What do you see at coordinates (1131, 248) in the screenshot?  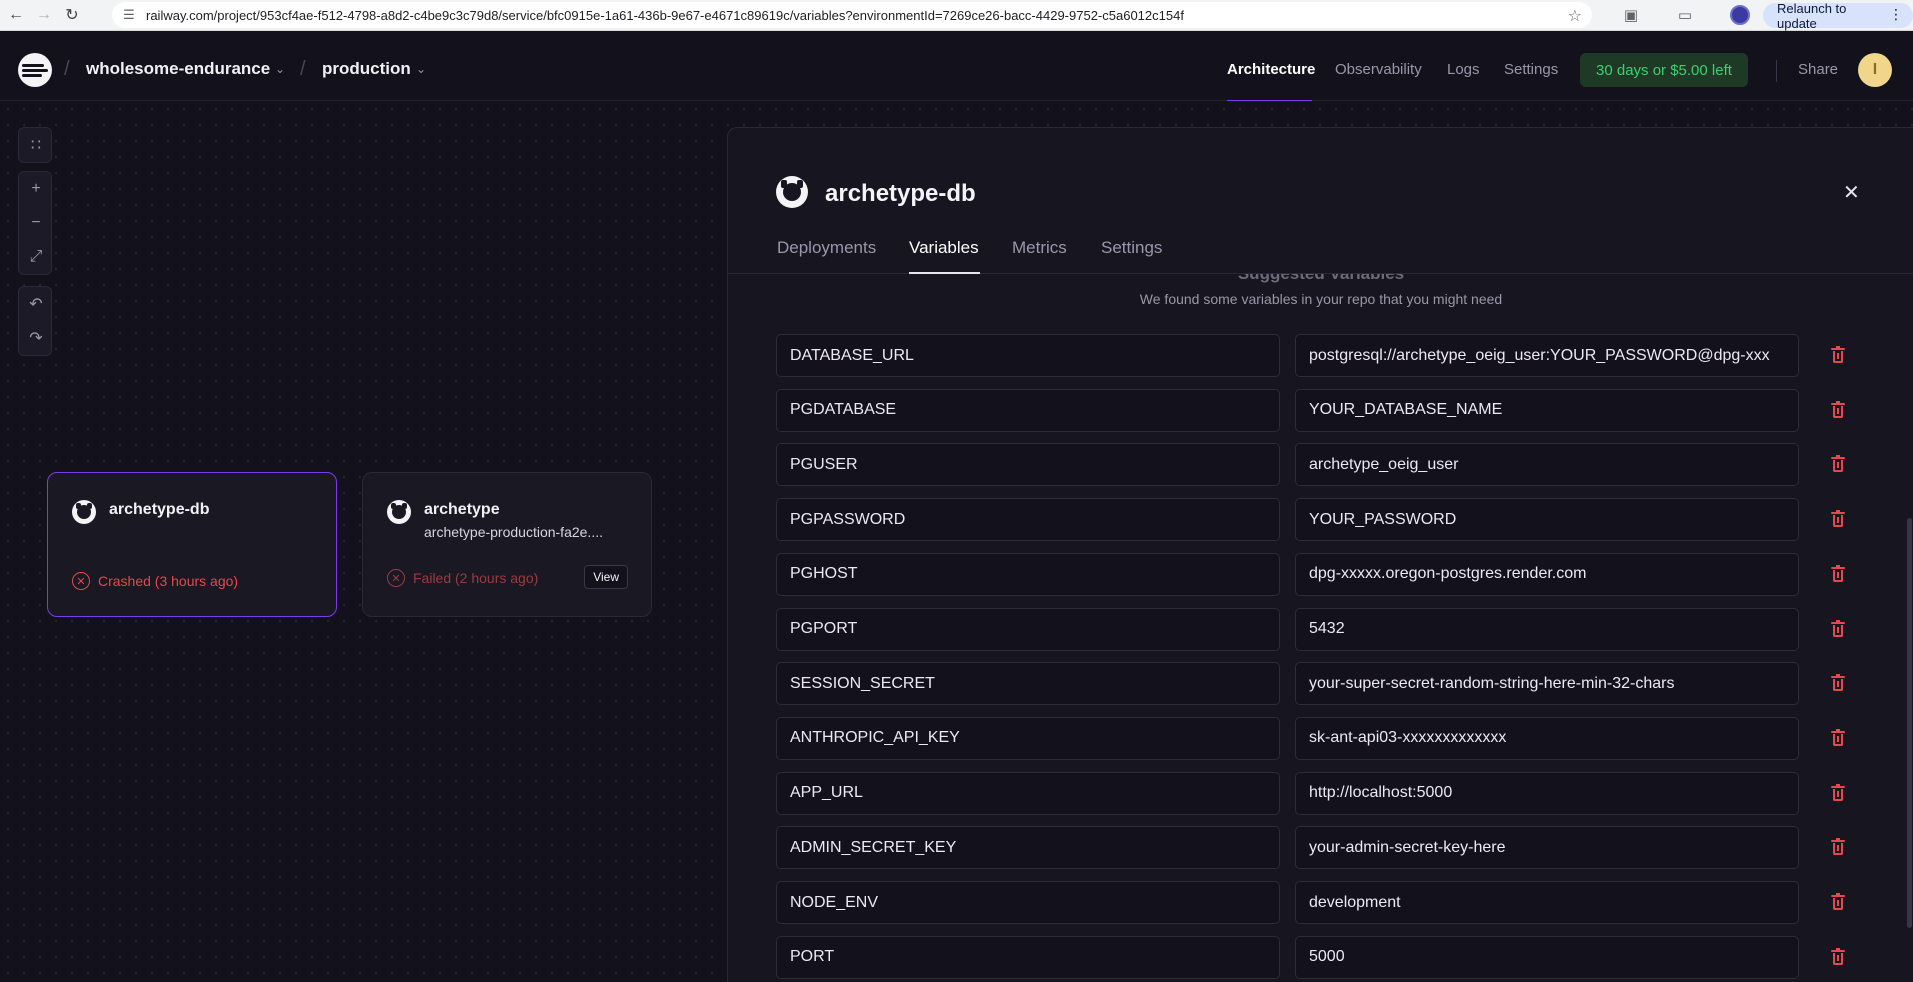 I see `tab-settings: Settings` at bounding box center [1131, 248].